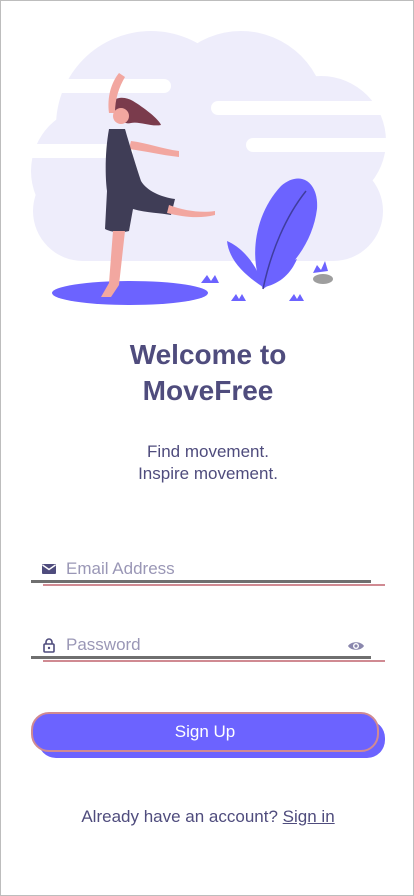 The image size is (414, 896). Describe the element at coordinates (130, 293) in the screenshot. I see `ground-shadow` at that location.